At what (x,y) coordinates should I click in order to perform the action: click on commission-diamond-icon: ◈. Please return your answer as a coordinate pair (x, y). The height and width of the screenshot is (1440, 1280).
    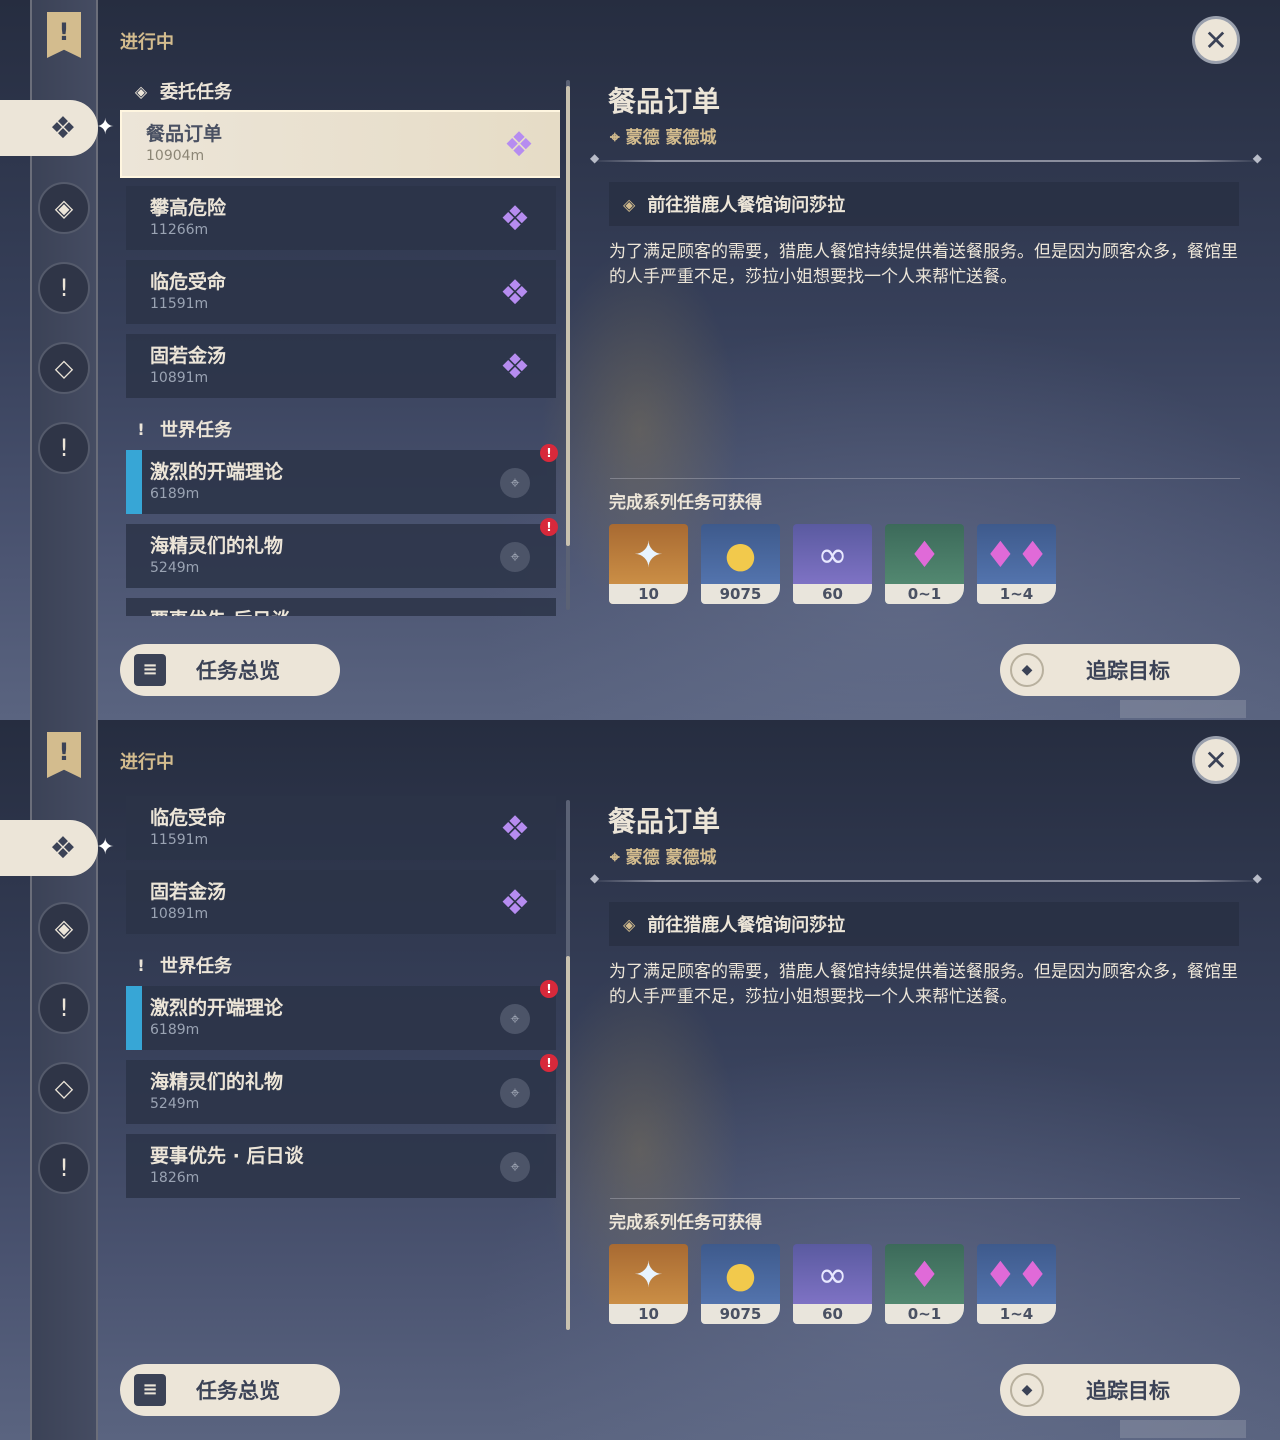
    Looking at the image, I should click on (141, 91).